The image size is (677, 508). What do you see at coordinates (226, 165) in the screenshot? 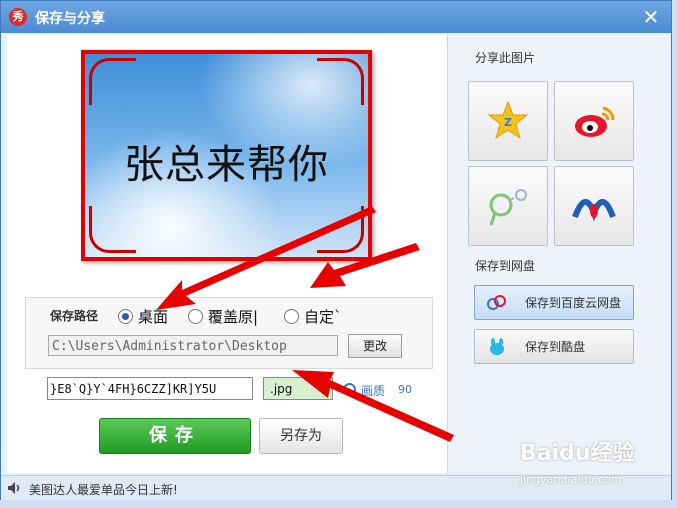
I see `preview-caption: 张总来帮你` at bounding box center [226, 165].